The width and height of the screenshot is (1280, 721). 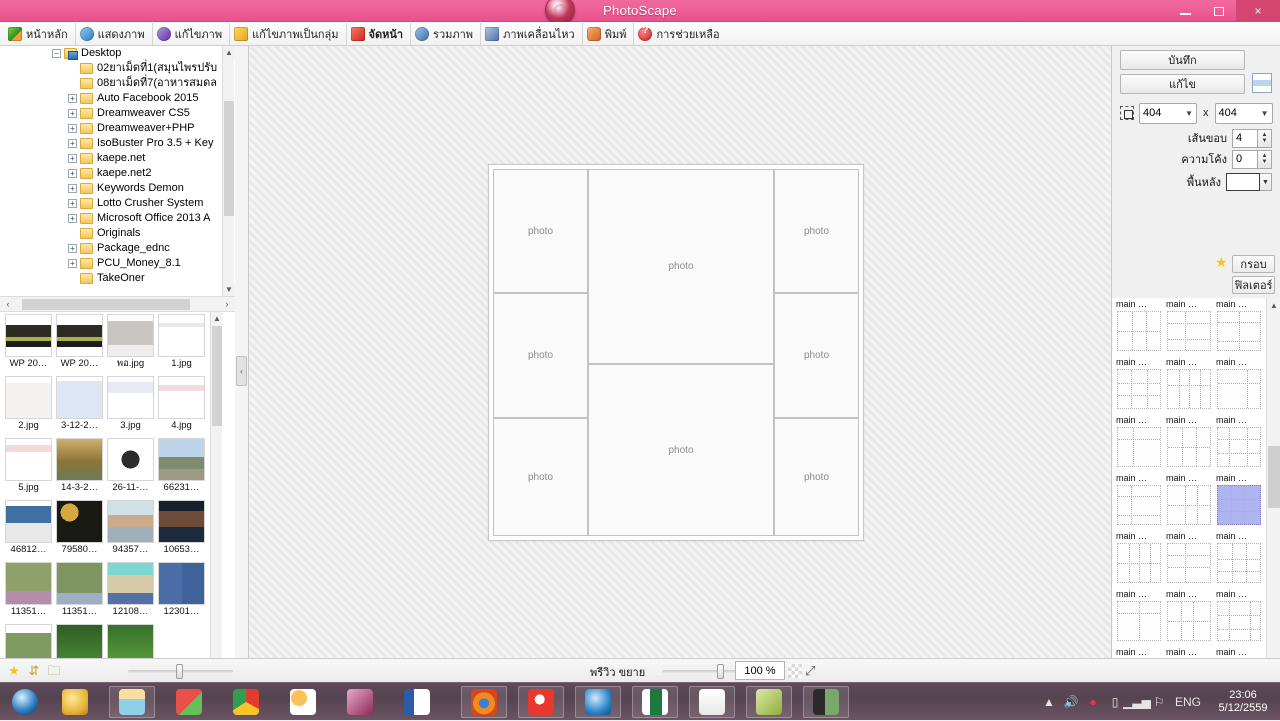 I want to click on folder-tree-item: + Package_ednc, so click(x=117, y=248).